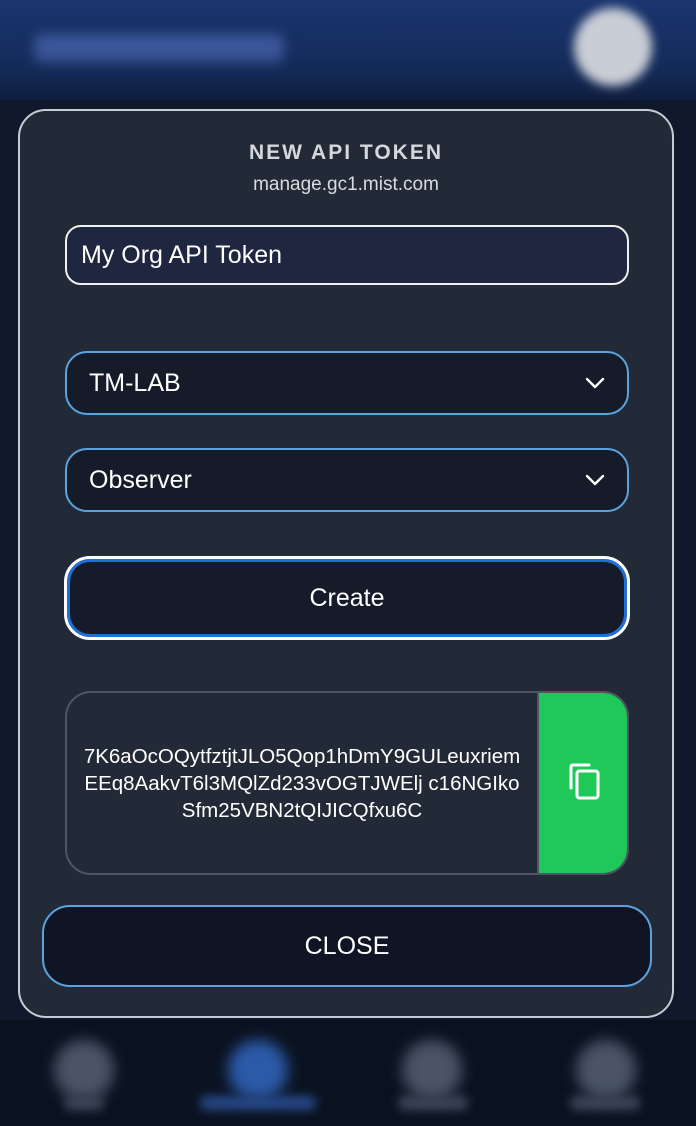  I want to click on role-select-value: Observer, so click(140, 479).